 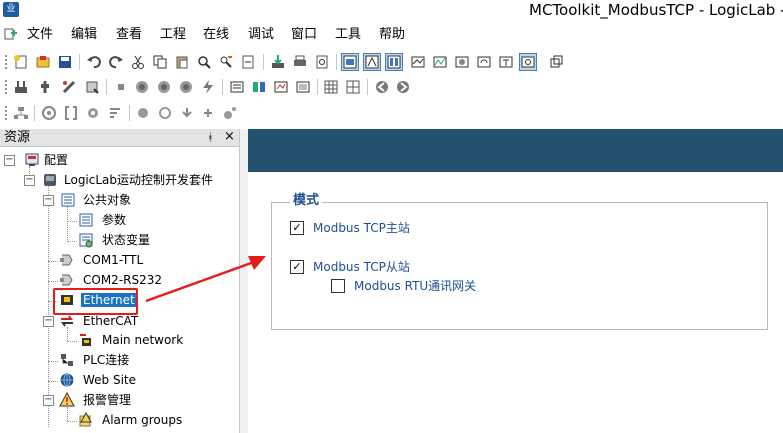 What do you see at coordinates (350, 62) in the screenshot?
I see `window-layout-1-icon` at bounding box center [350, 62].